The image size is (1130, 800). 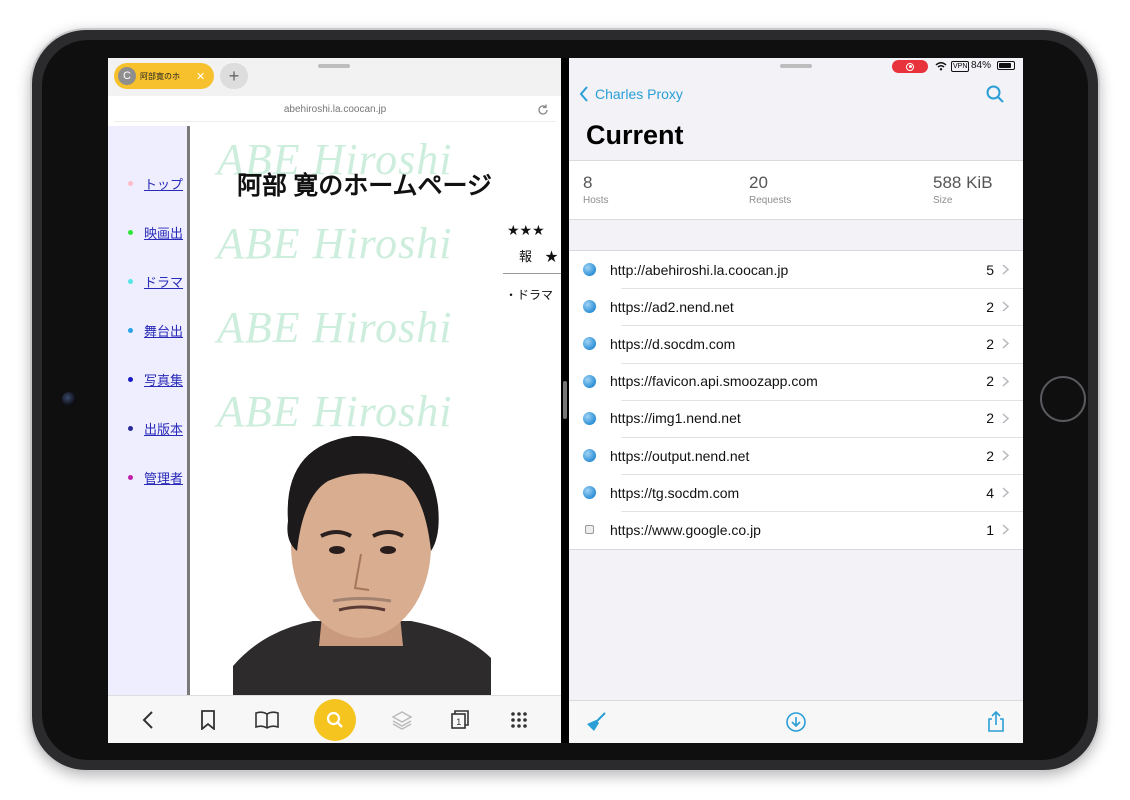 I want to click on host-row: https://d.socdm.com 2, so click(x=796, y=343).